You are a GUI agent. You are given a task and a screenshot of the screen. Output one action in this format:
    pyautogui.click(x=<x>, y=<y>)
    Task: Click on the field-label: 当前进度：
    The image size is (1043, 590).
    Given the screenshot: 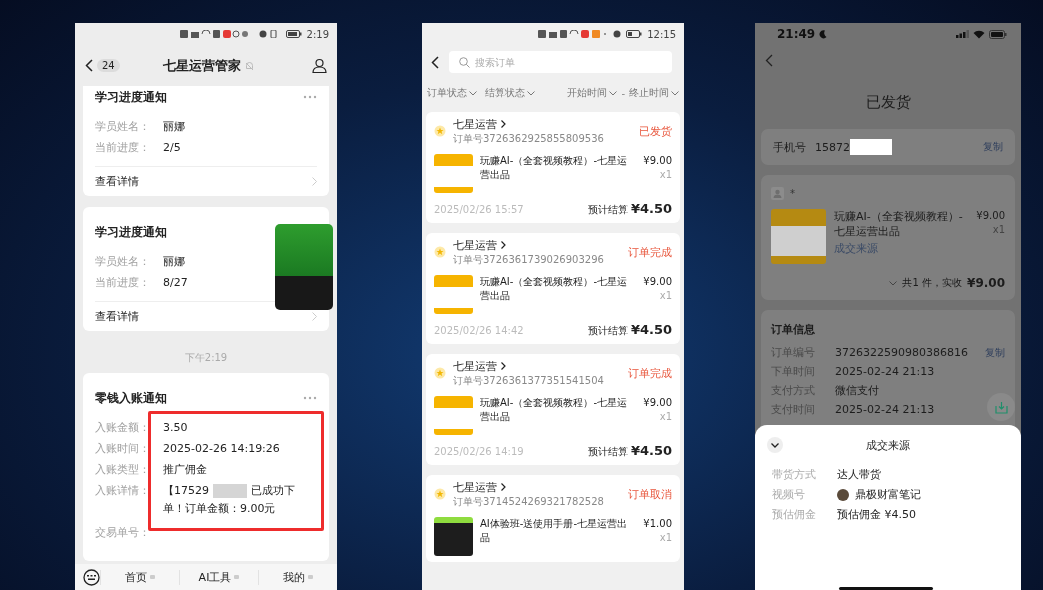 What is the action you would take?
    pyautogui.click(x=123, y=283)
    